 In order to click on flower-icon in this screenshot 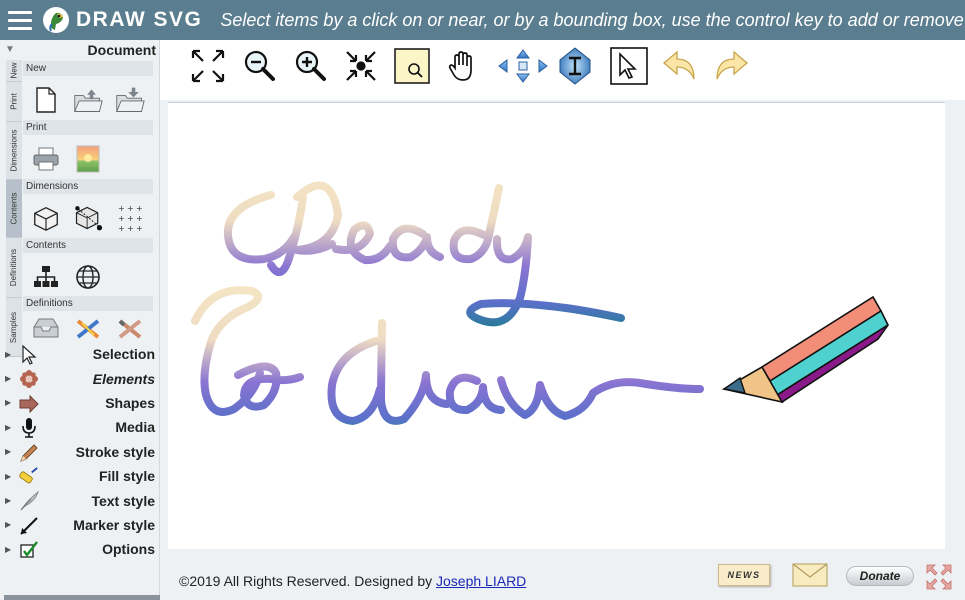, I will do `click(29, 379)`.